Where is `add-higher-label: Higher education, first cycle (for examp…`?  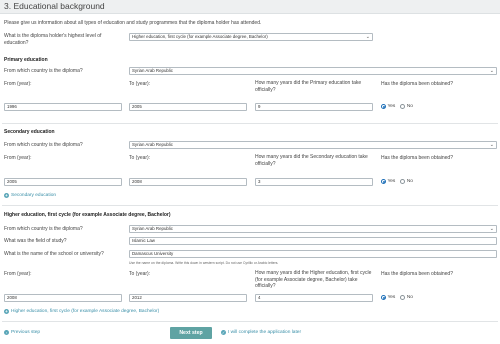
add-higher-label: Higher education, first cycle (for examp… is located at coordinates (85, 311).